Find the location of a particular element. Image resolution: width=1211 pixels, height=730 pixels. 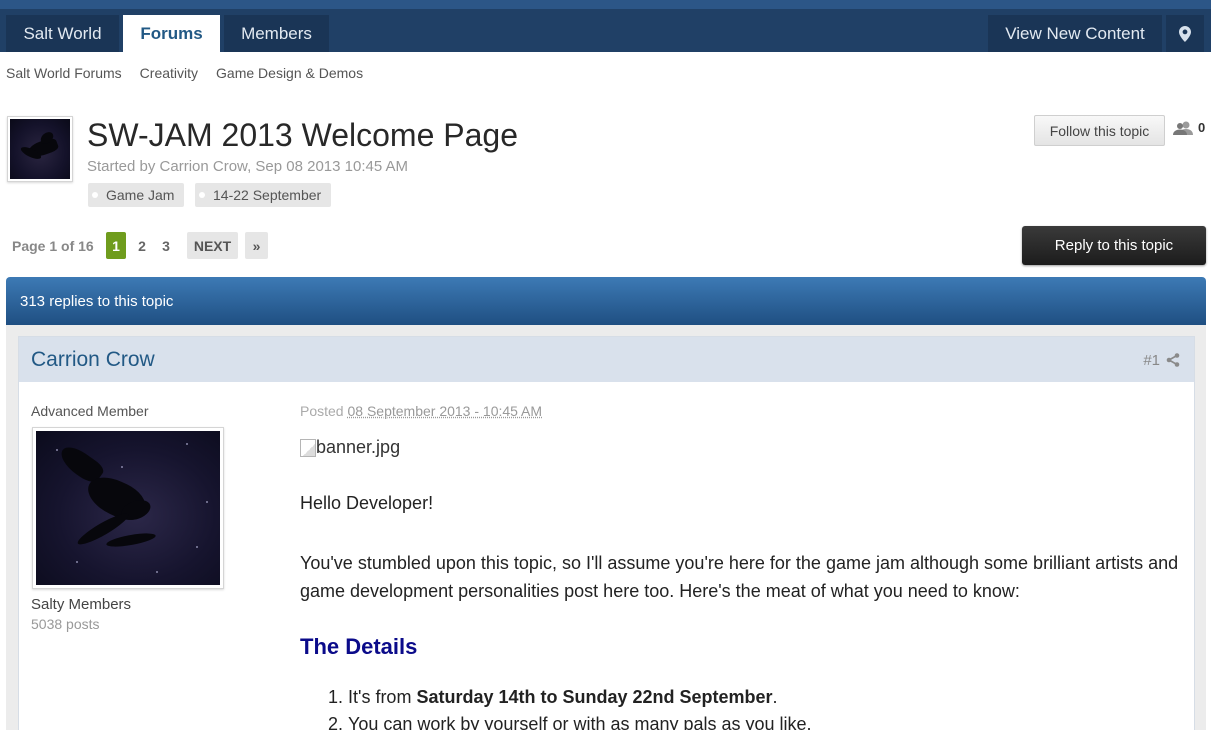

followers-number: 0 is located at coordinates (1201, 127).